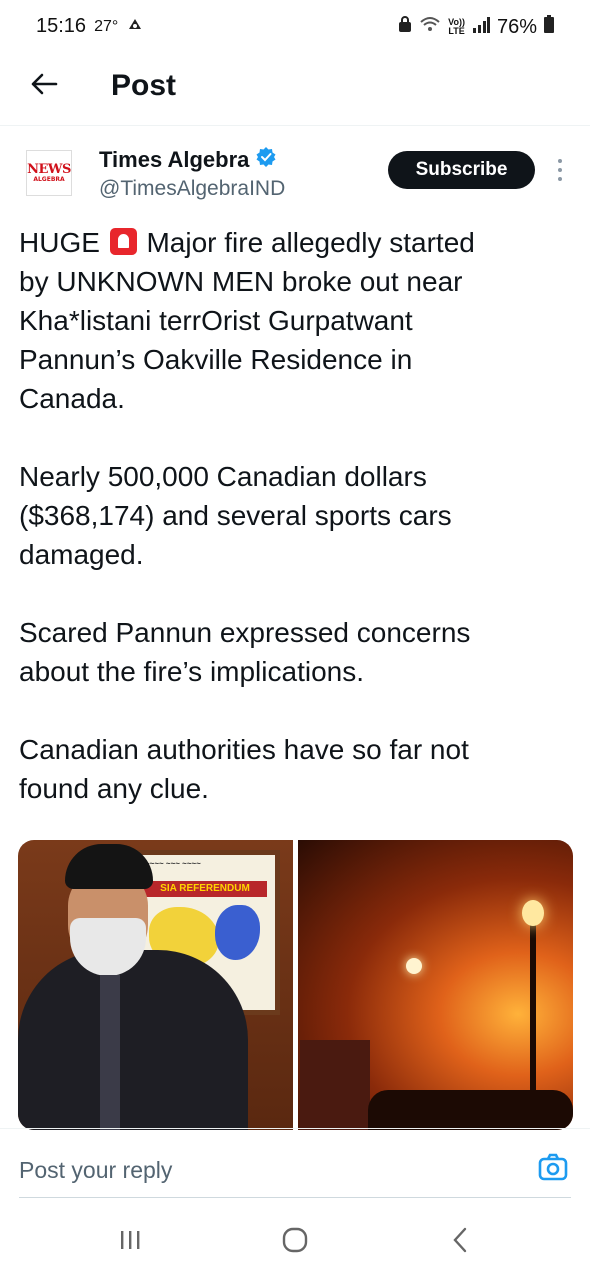 Image resolution: width=590 pixels, height=1280 pixels. I want to click on author-avatar: NEWS ALGEBRA, so click(49, 173).